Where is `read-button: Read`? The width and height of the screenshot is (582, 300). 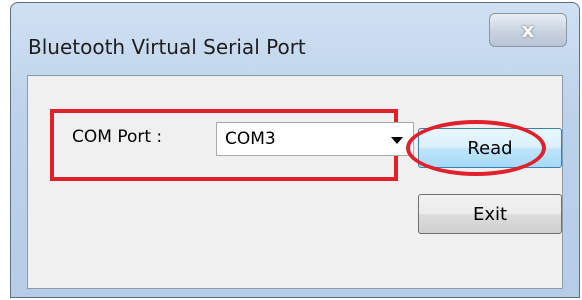 read-button: Read is located at coordinates (490, 148).